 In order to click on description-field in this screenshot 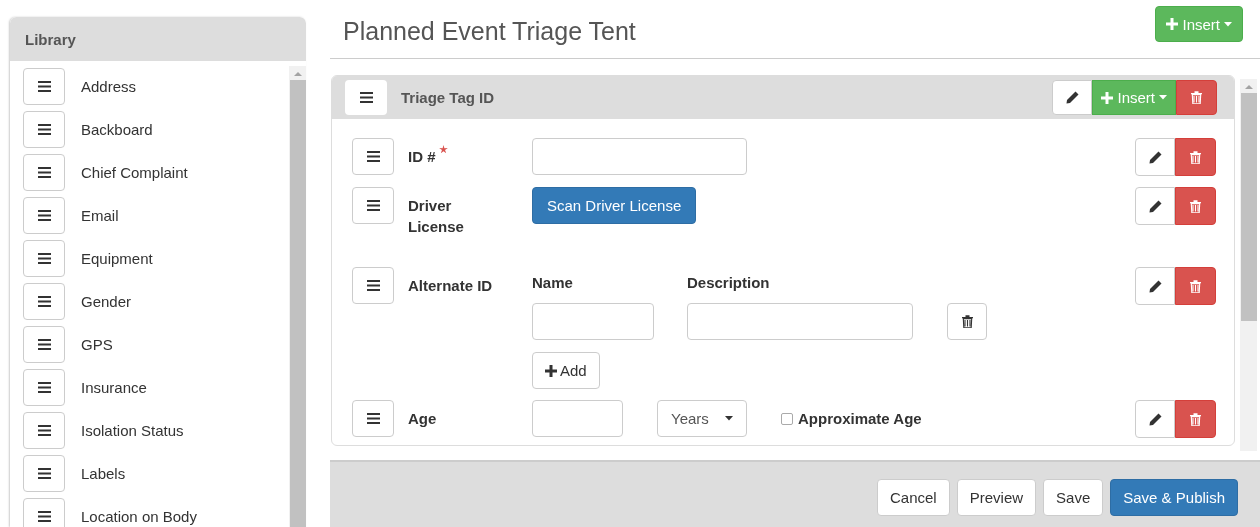, I will do `click(800, 321)`.